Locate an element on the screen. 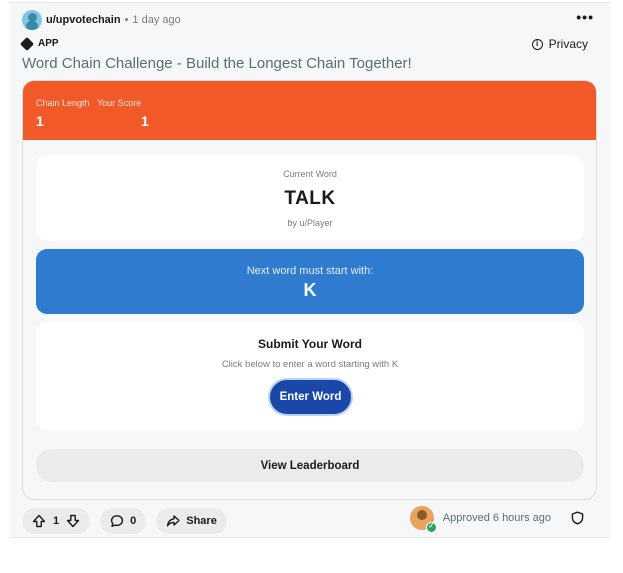 The height and width of the screenshot is (573, 623). next-letter-label: Next word must start with: is located at coordinates (310, 271).